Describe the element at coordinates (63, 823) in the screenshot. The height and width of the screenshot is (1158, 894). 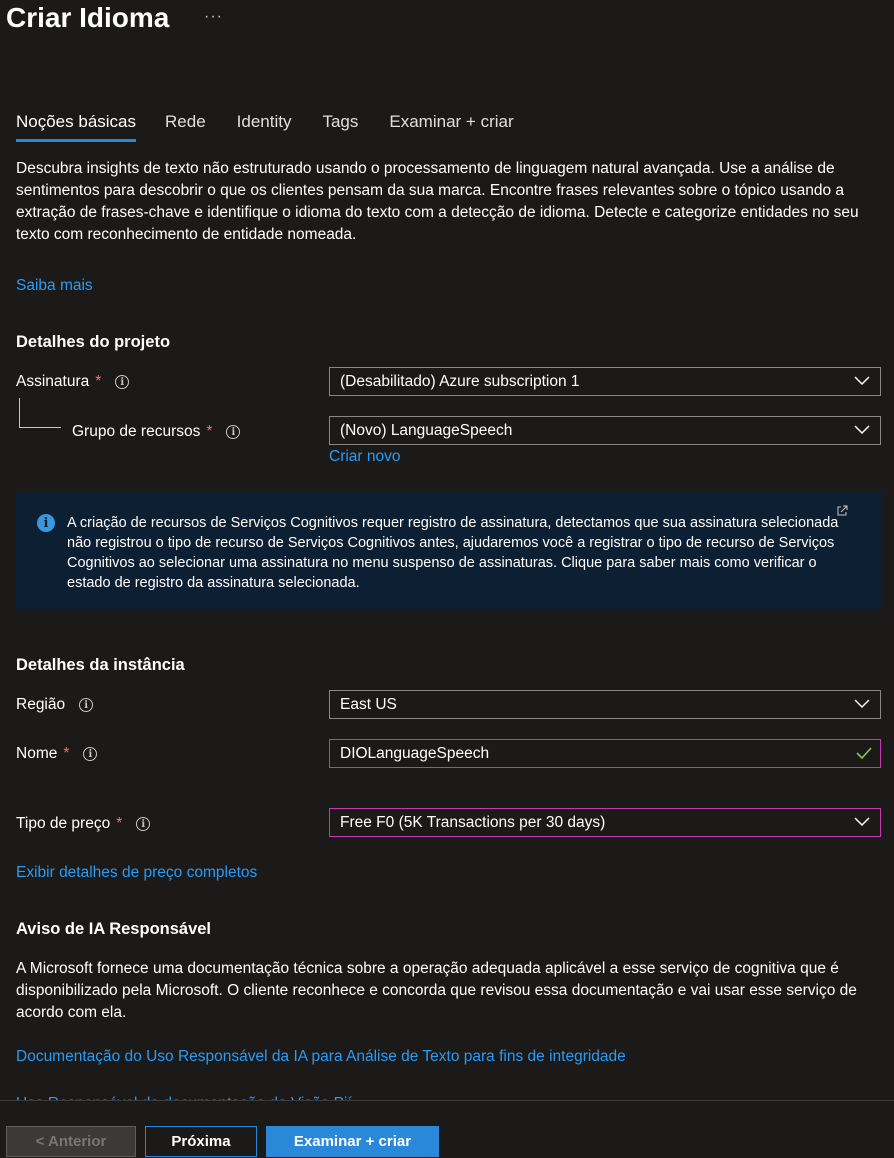
I see `pricing-tier-label-text: Tipo de preço` at that location.